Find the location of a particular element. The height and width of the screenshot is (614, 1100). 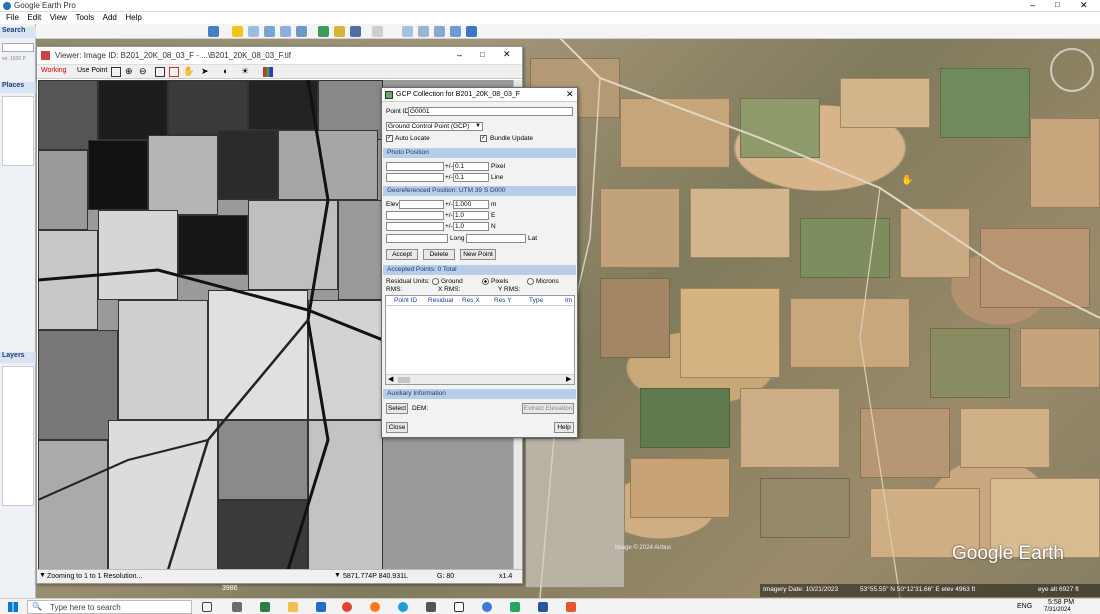

working-mode-button: Working is located at coordinates (54, 70).